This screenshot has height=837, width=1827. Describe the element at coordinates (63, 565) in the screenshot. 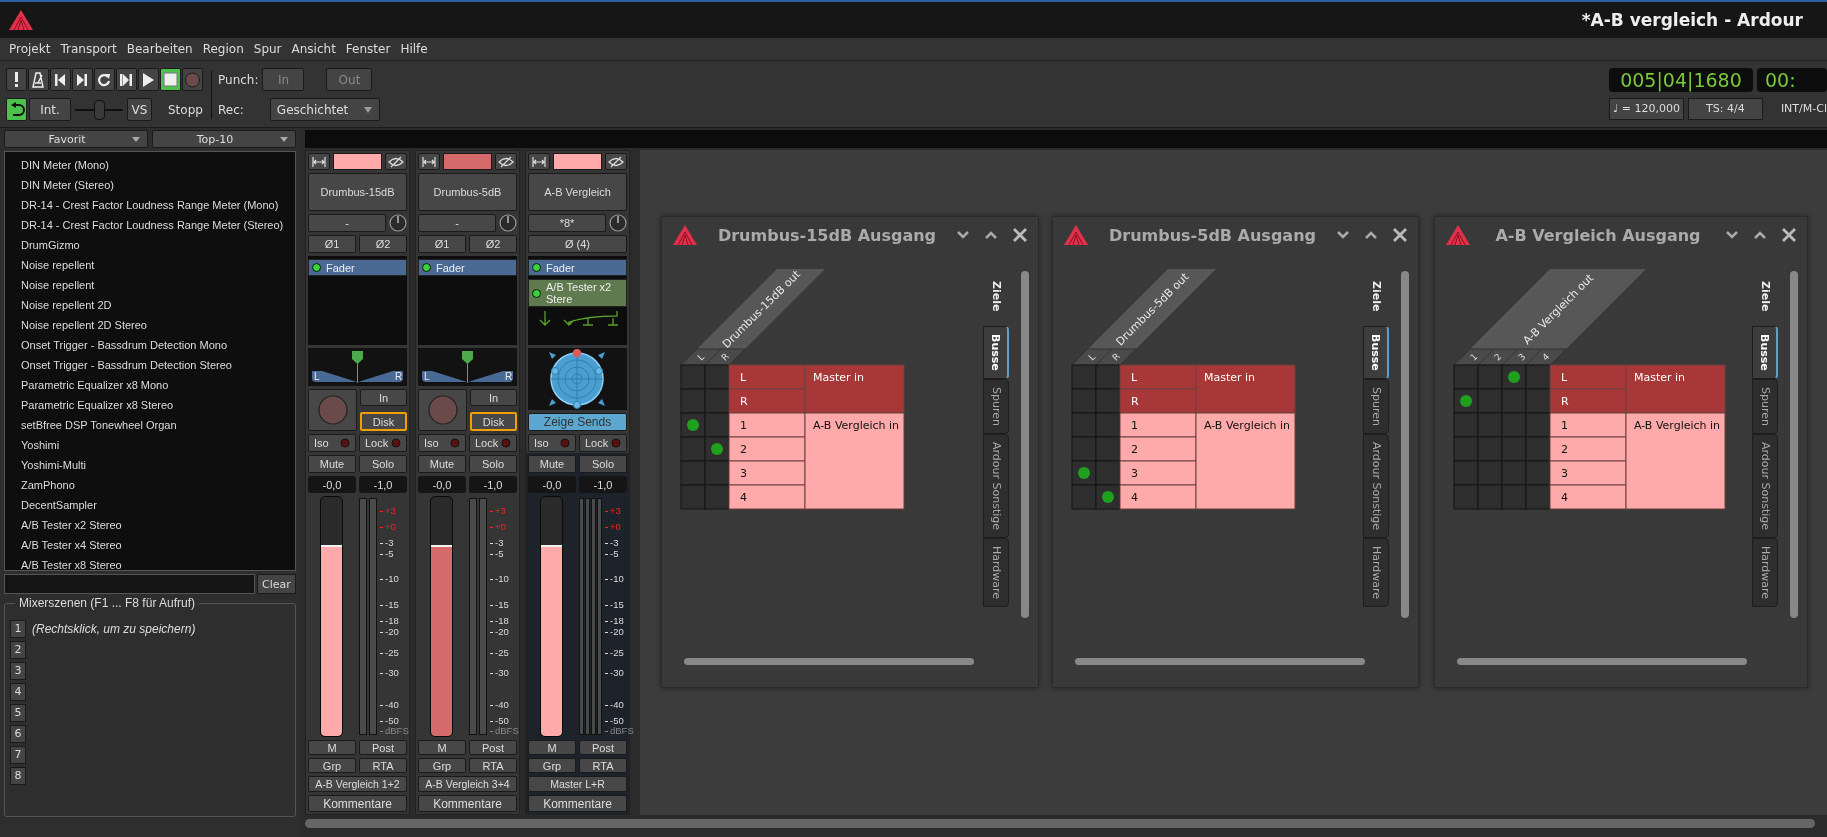

I see `plugin-list-item: A/B Tester x8 Stereo` at that location.